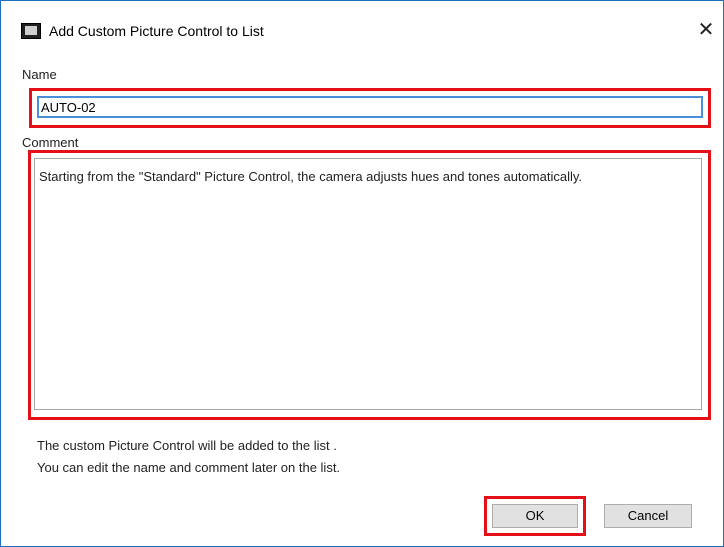 This screenshot has height=547, width=724. Describe the element at coordinates (535, 516) in the screenshot. I see `ok-button: OK` at that location.